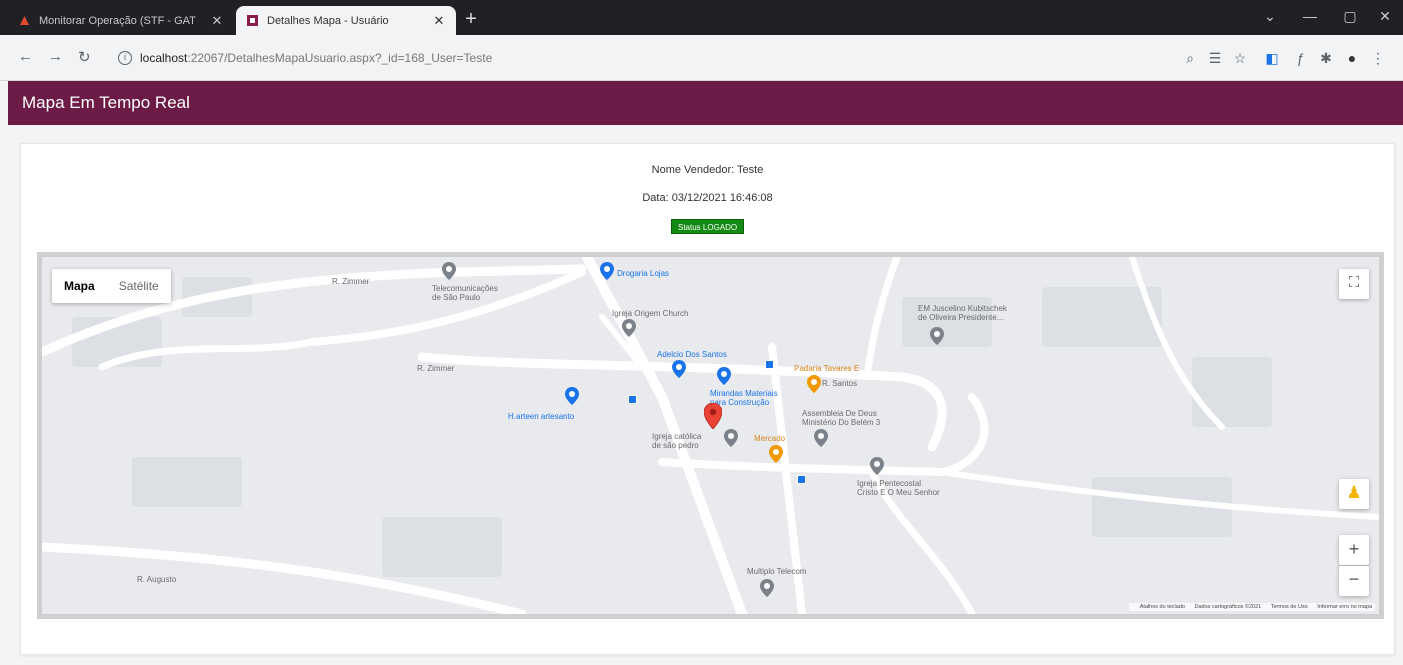 The width and height of the screenshot is (1403, 665). What do you see at coordinates (1354, 550) in the screenshot?
I see `zoom-in-icon: +` at bounding box center [1354, 550].